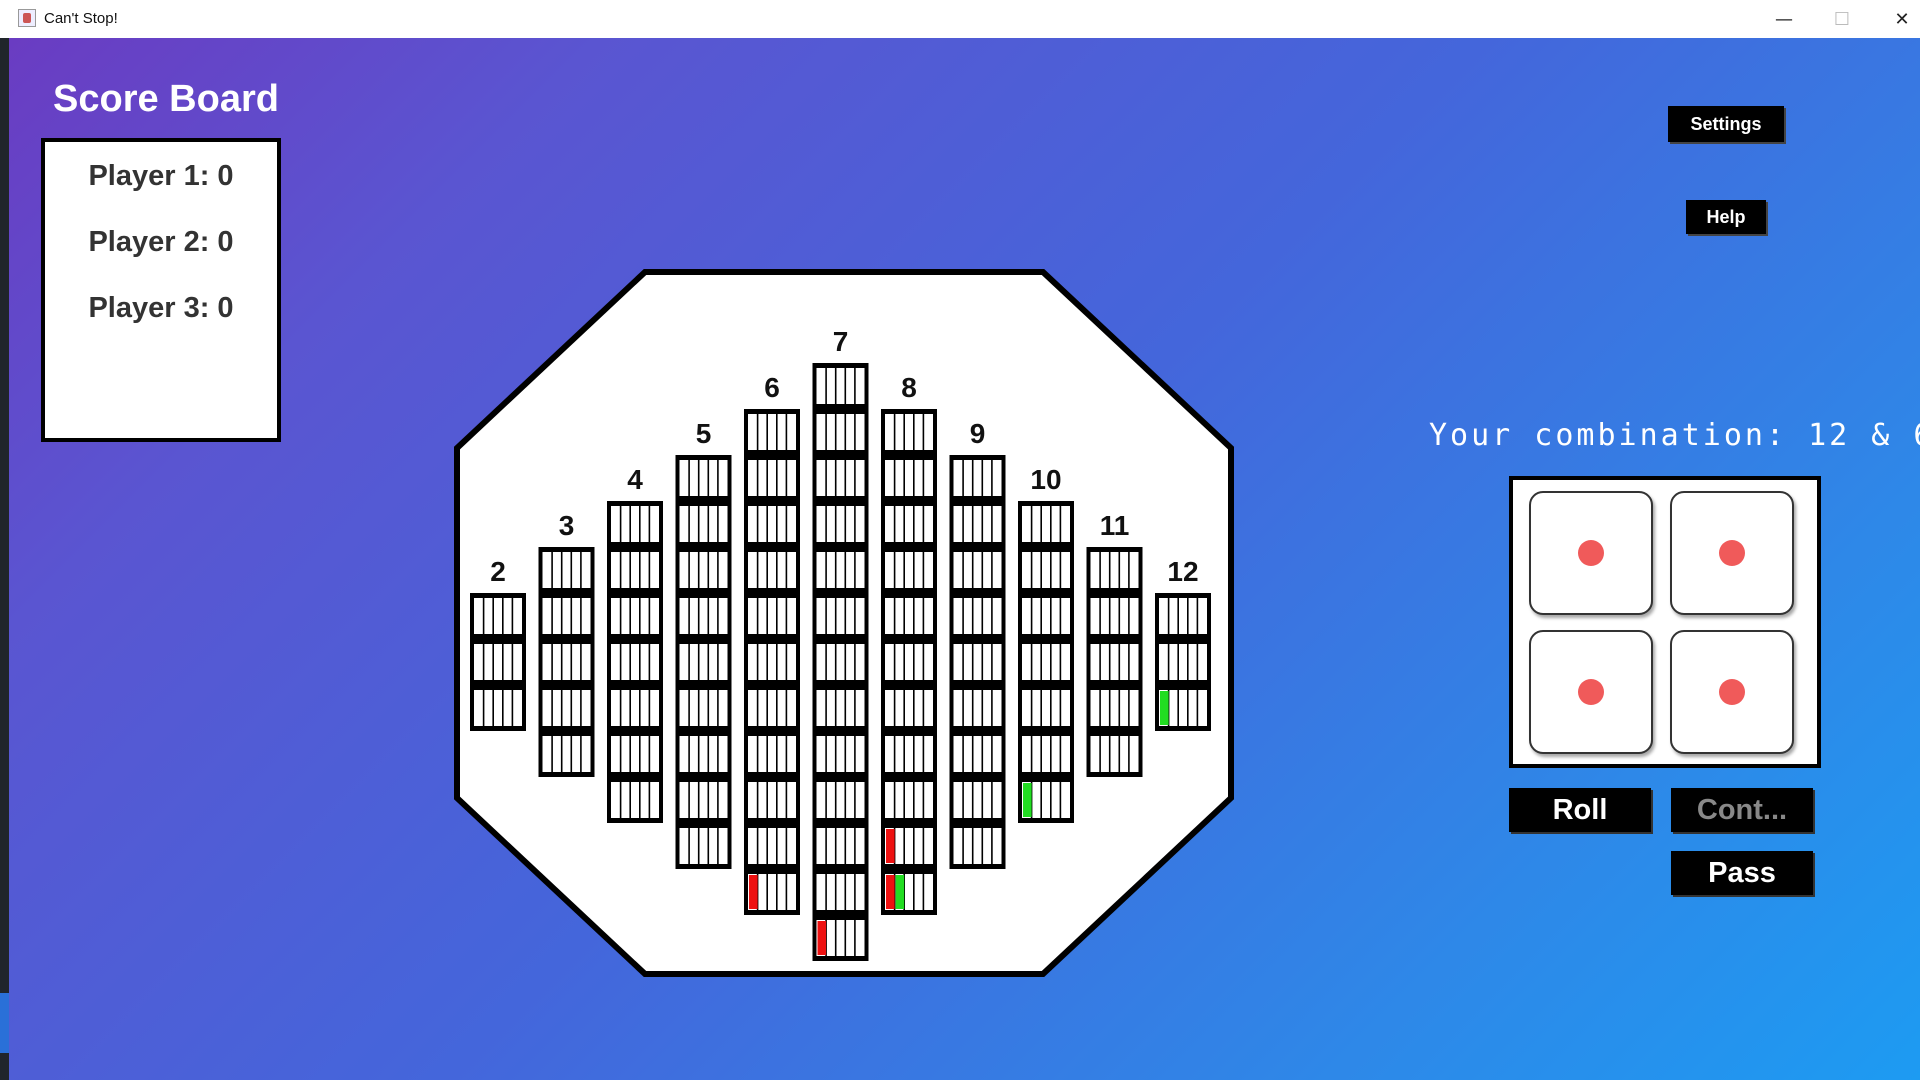  I want to click on player-1-score: Player 1: 0, so click(161, 176).